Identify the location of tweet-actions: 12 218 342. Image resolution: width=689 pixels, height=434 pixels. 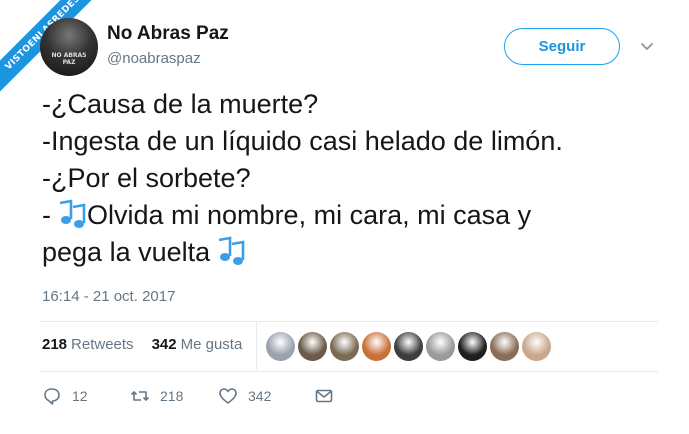
(188, 396).